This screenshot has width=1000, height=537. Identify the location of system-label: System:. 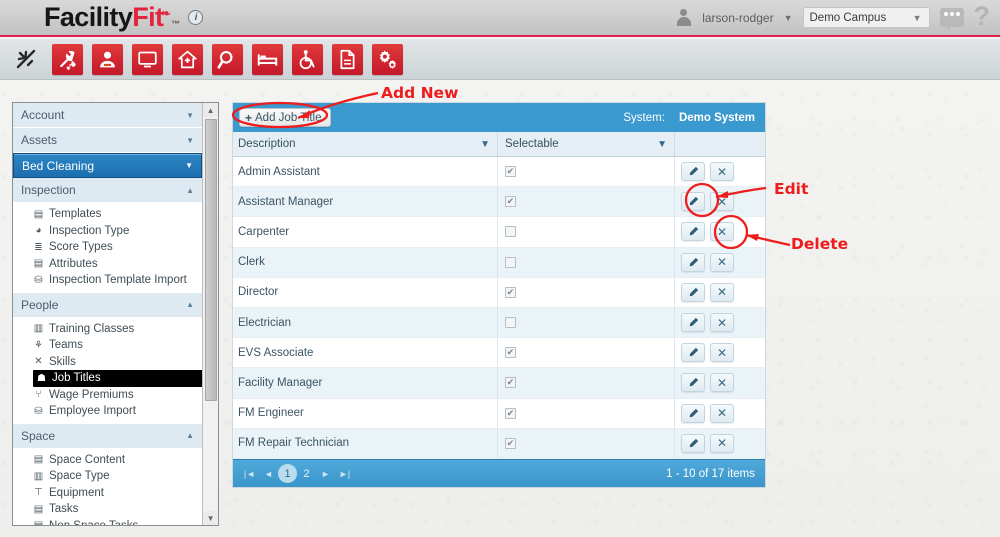
(644, 117).